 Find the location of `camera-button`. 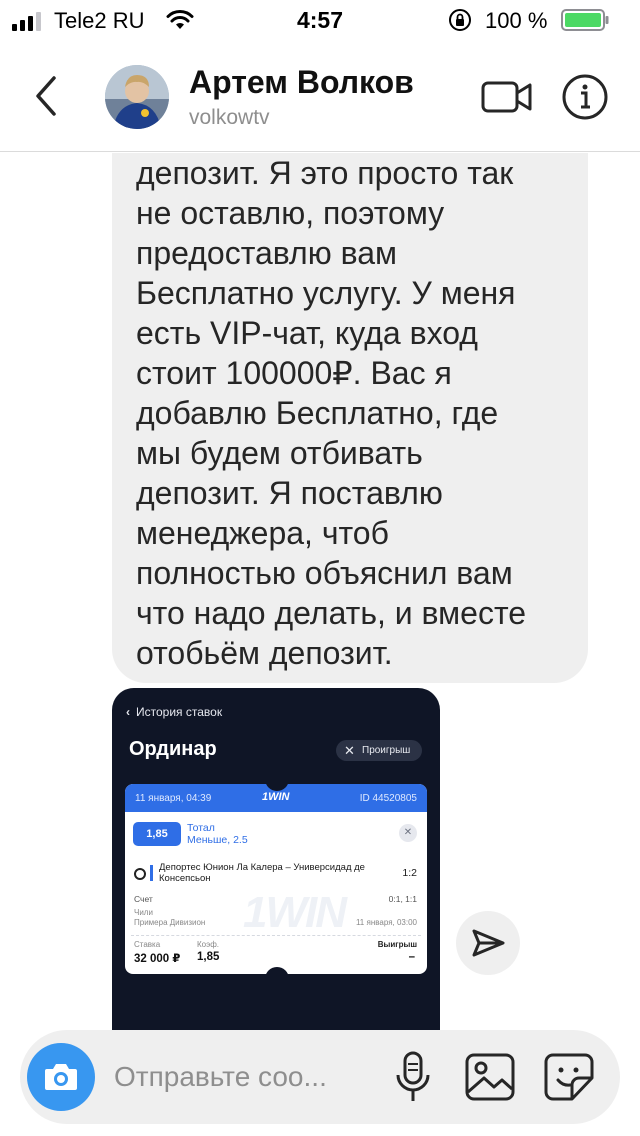

camera-button is located at coordinates (61, 1077).